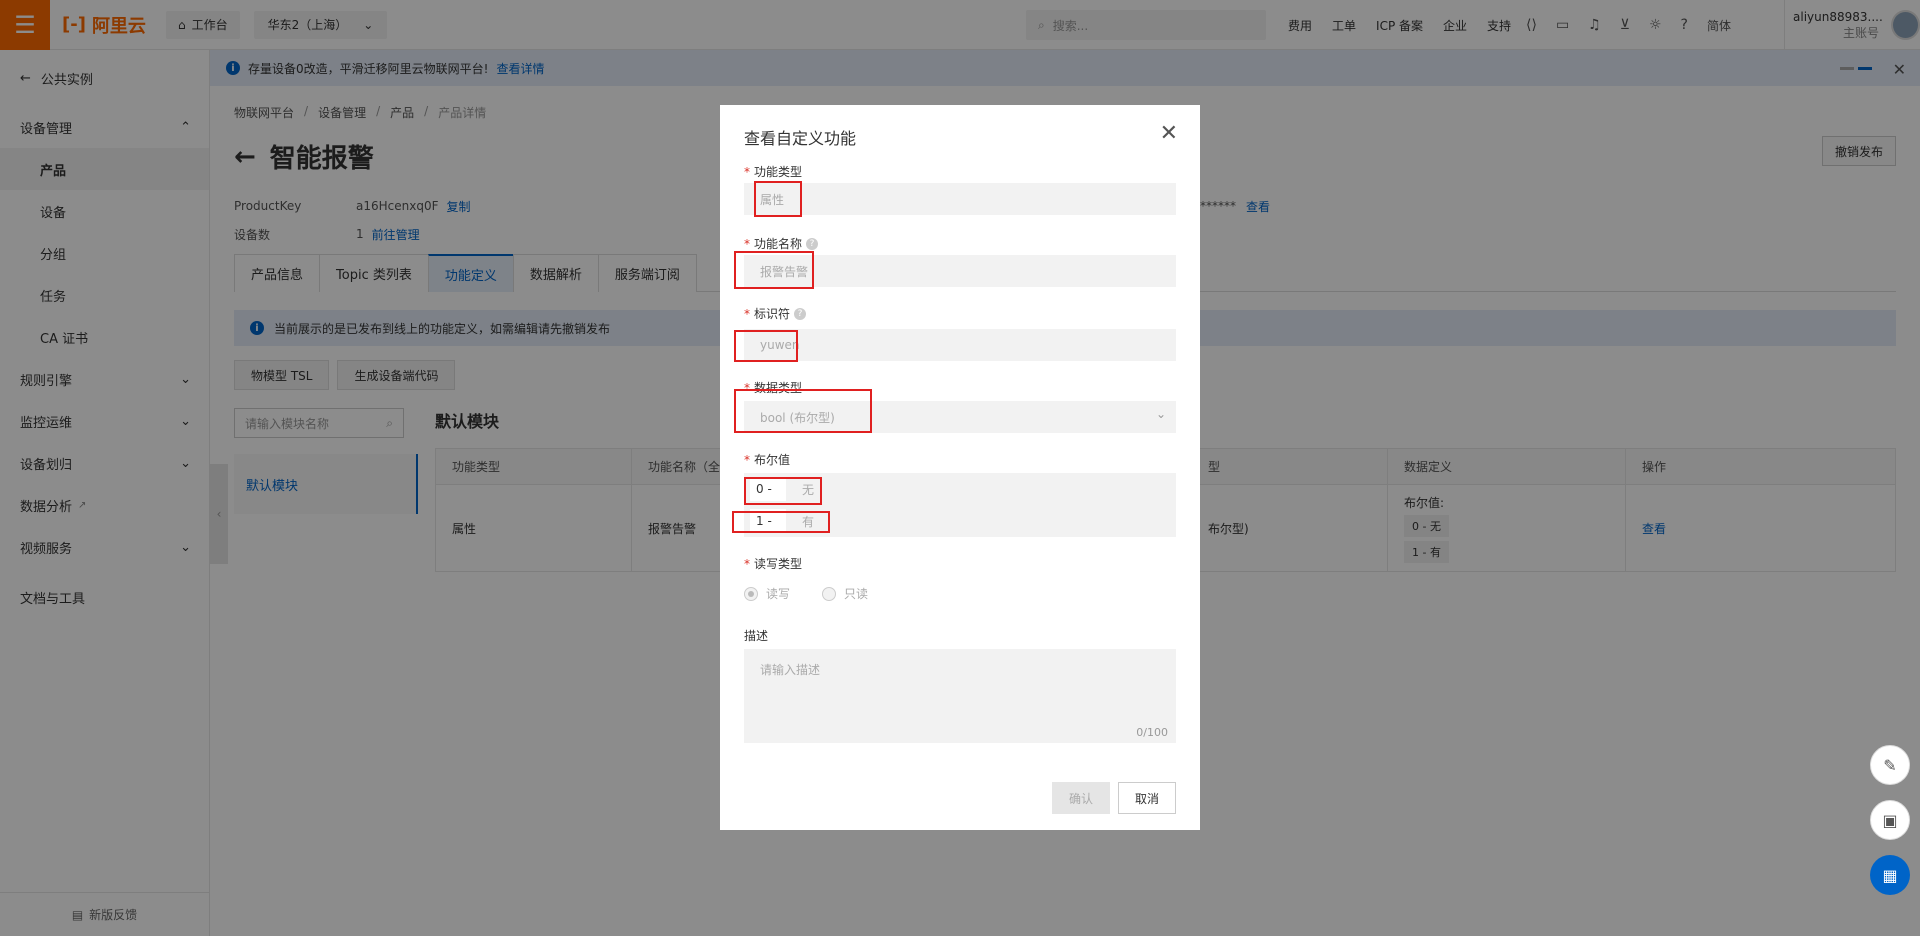 The width and height of the screenshot is (1920, 936). I want to click on bool-label: * 布尔值, so click(767, 459).